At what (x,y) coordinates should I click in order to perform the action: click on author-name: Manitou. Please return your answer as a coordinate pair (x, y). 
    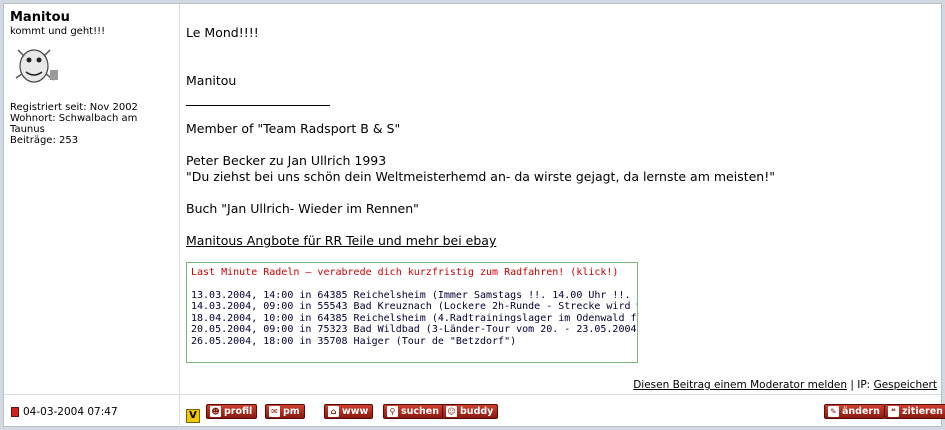
    Looking at the image, I should click on (91, 17).